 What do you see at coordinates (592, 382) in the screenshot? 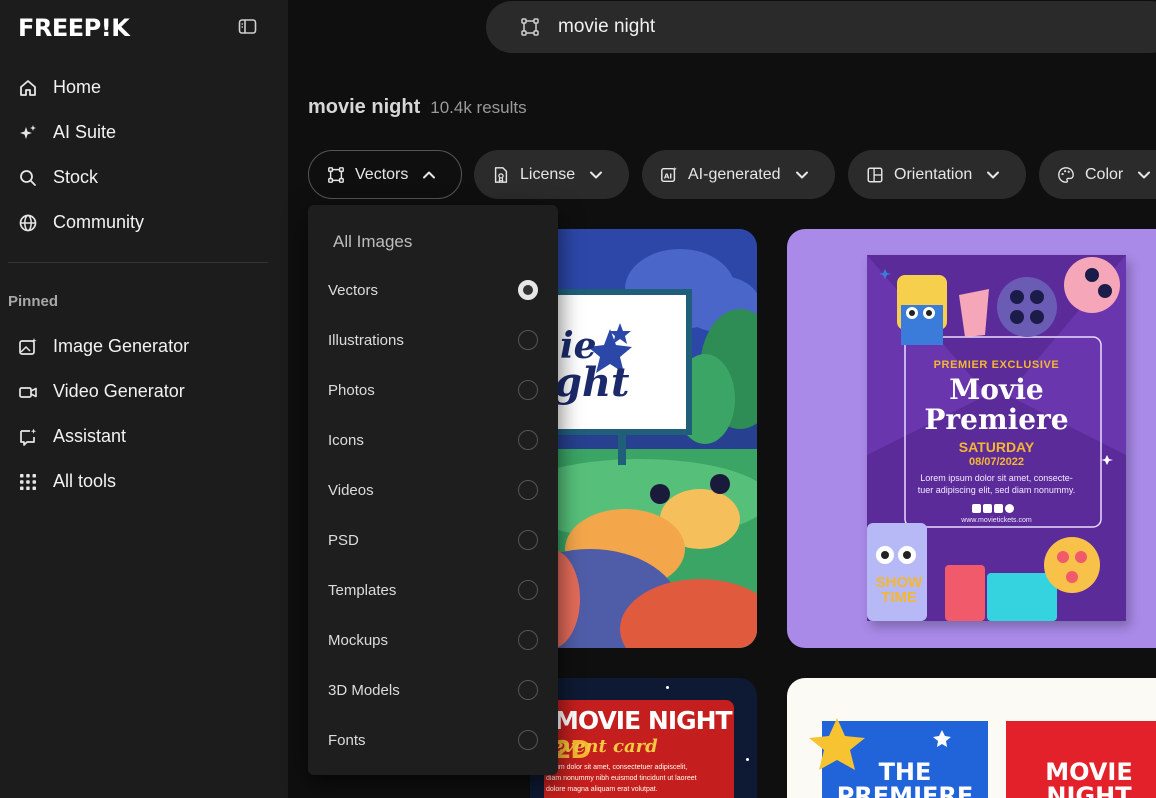
I see `card-text-bottom: ght` at bounding box center [592, 382].